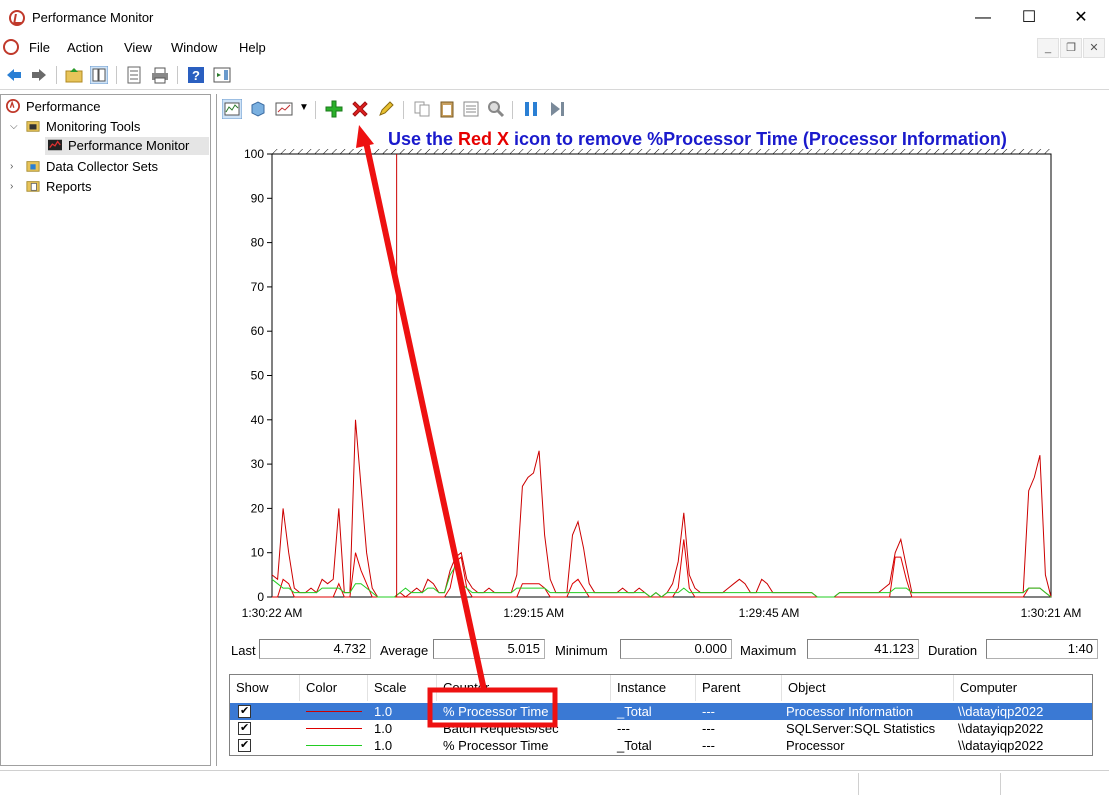  I want to click on export-list-icon, so click(134, 75).